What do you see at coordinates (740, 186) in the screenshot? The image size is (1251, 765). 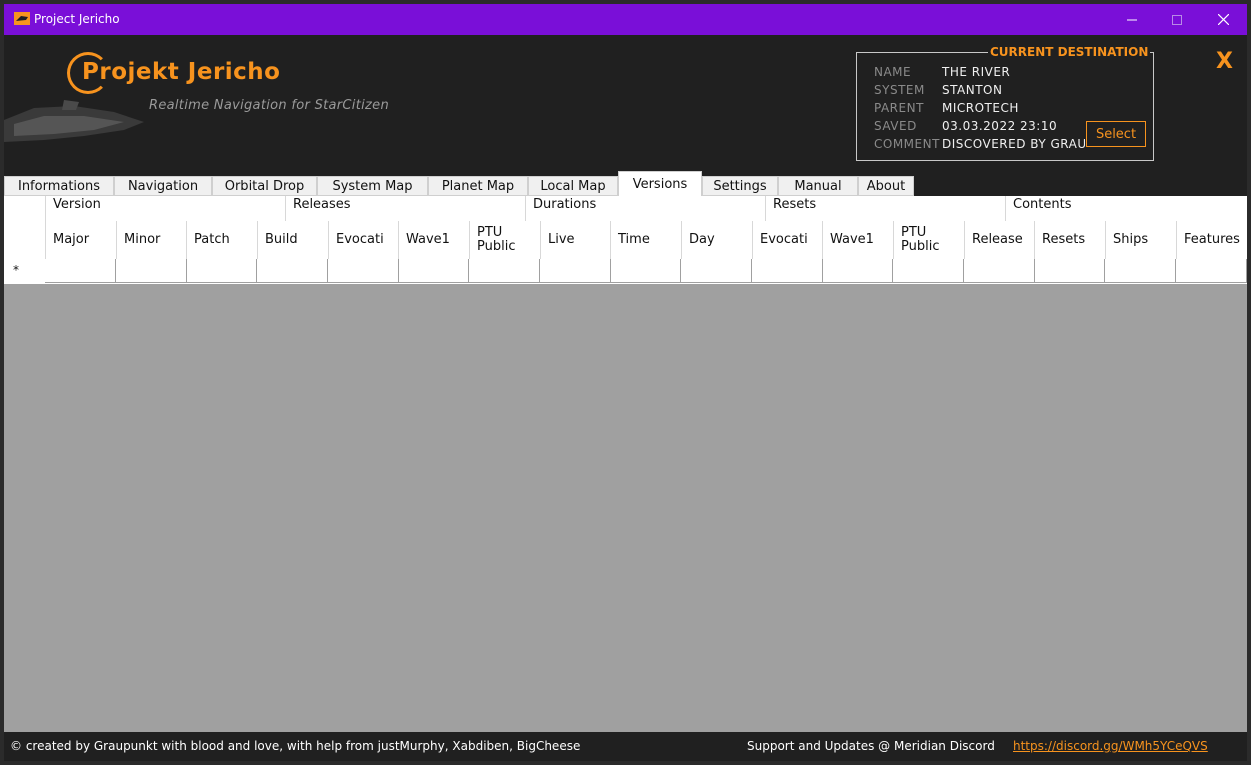 I see `tab-settings: Settings` at bounding box center [740, 186].